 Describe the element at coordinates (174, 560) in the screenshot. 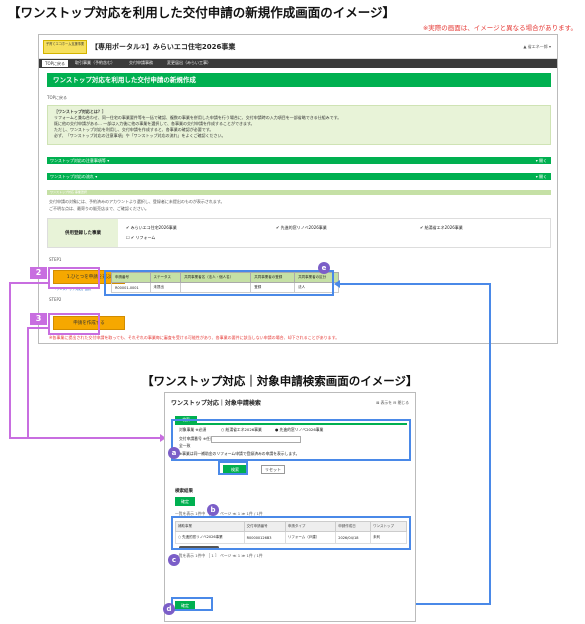

I see `marker-c: c` at that location.